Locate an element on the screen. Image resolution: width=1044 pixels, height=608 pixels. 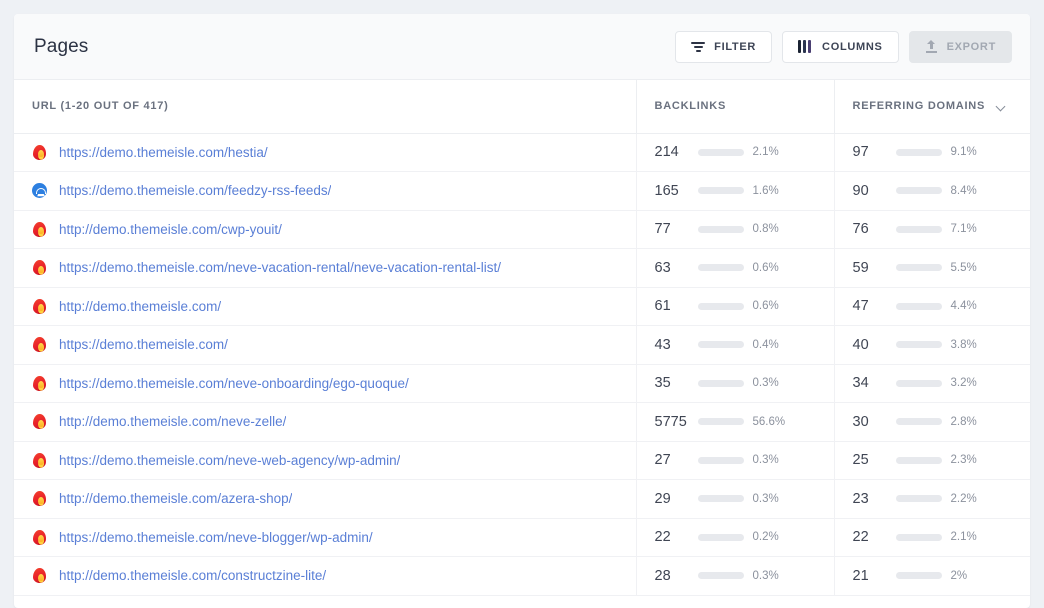
referring-domains-value: 22 is located at coordinates (860, 537).